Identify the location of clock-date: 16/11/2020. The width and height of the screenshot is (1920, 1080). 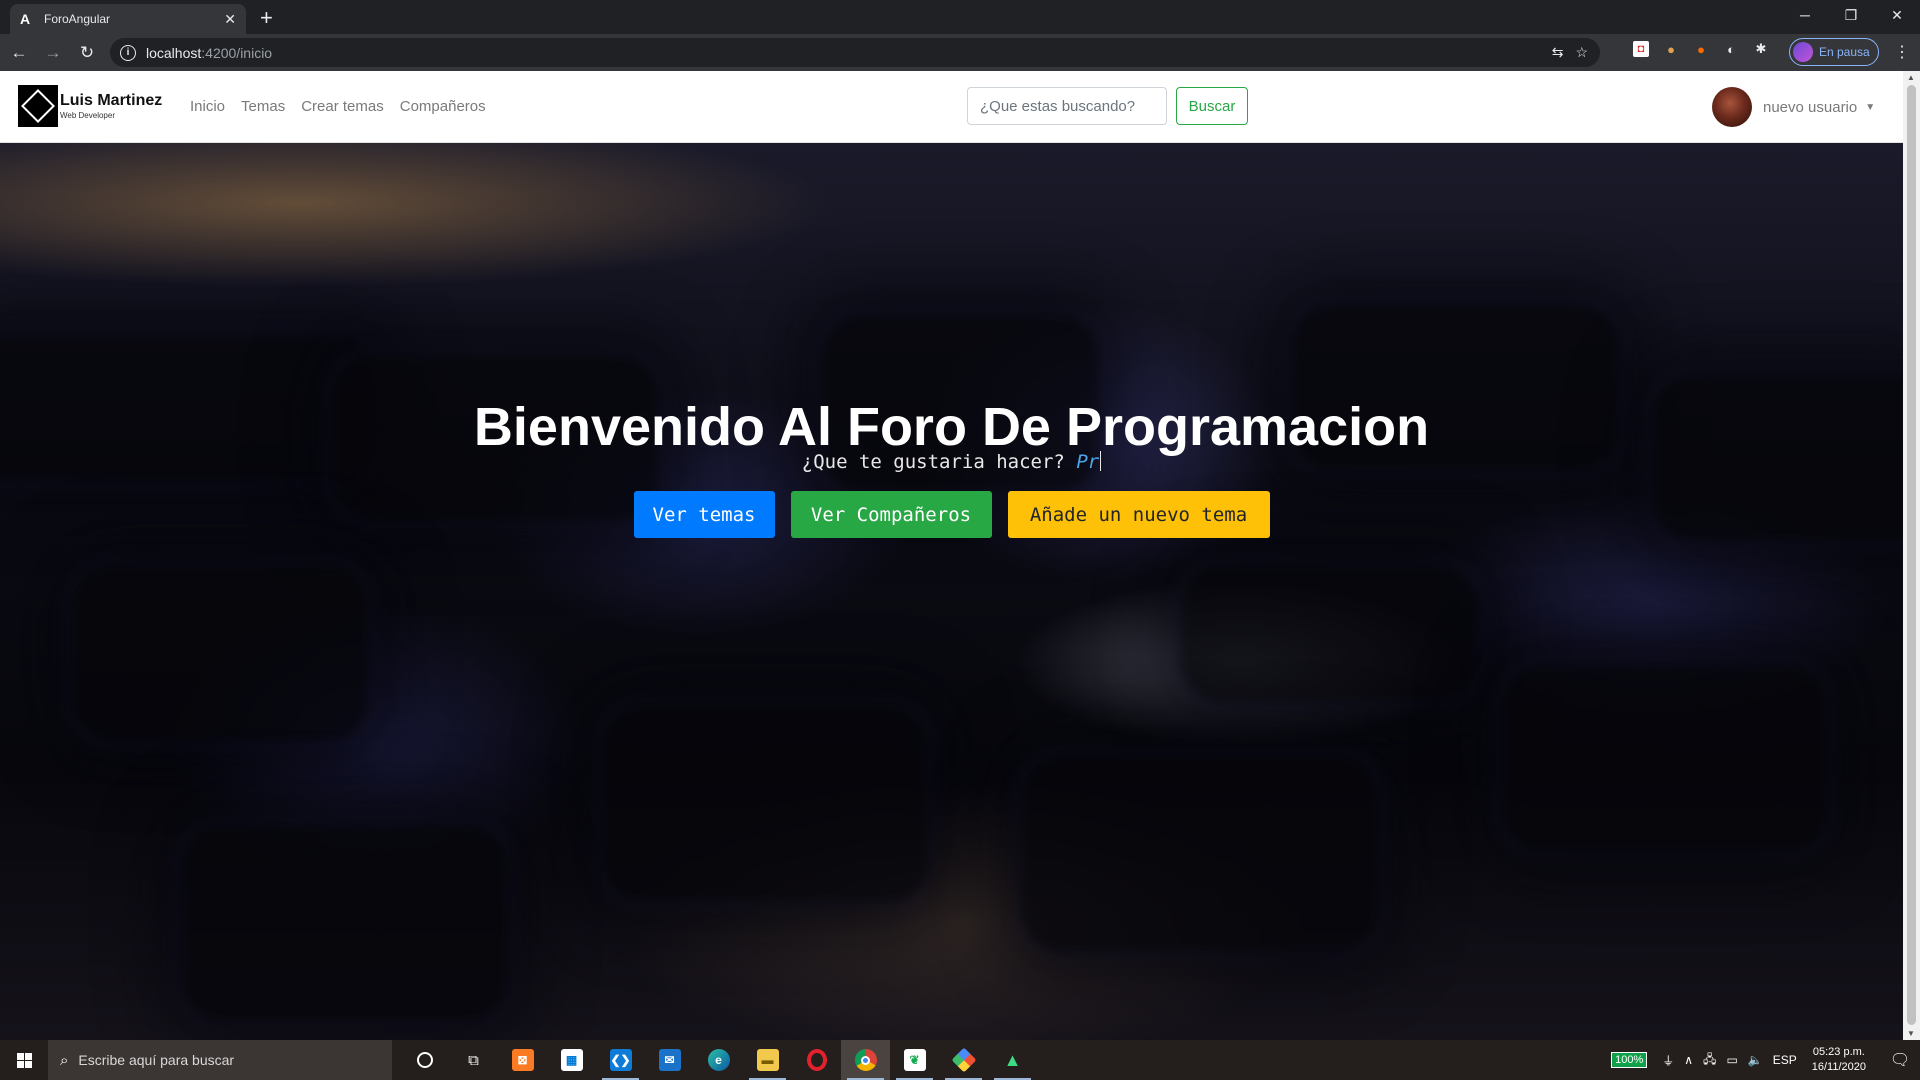
(1838, 1067).